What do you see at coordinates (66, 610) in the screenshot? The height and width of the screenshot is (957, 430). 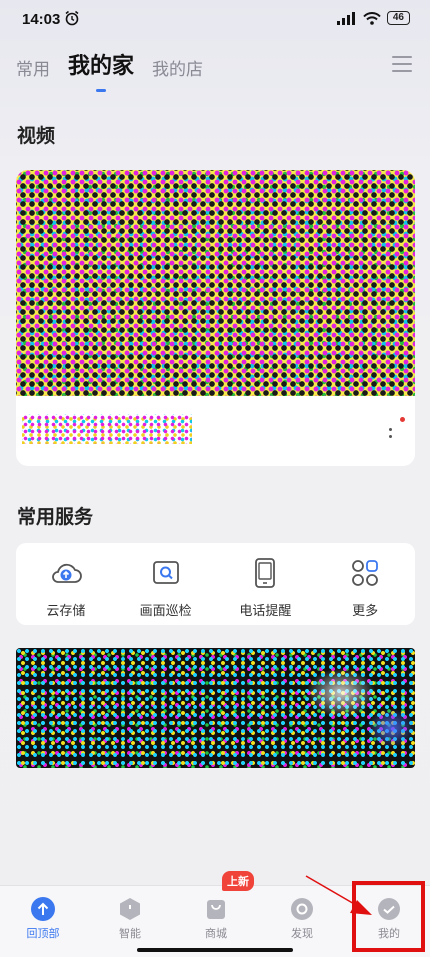 I see `service-label: 云存储` at bounding box center [66, 610].